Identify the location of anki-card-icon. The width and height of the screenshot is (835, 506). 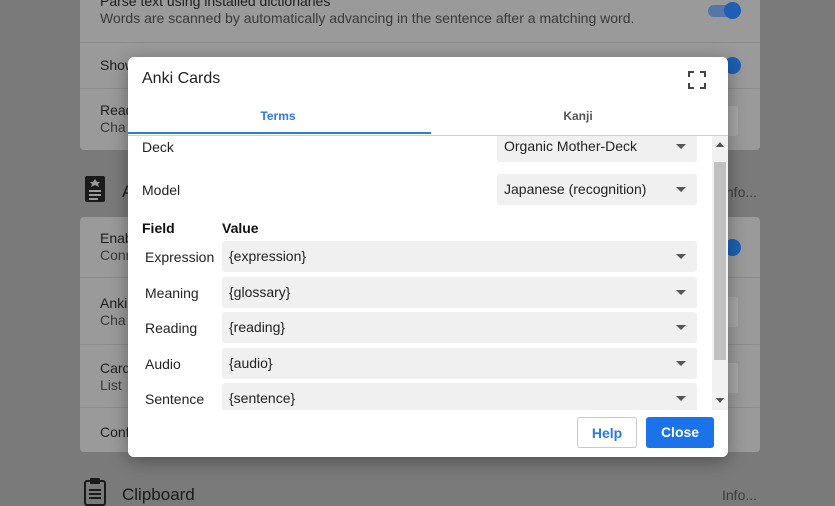
(95, 189).